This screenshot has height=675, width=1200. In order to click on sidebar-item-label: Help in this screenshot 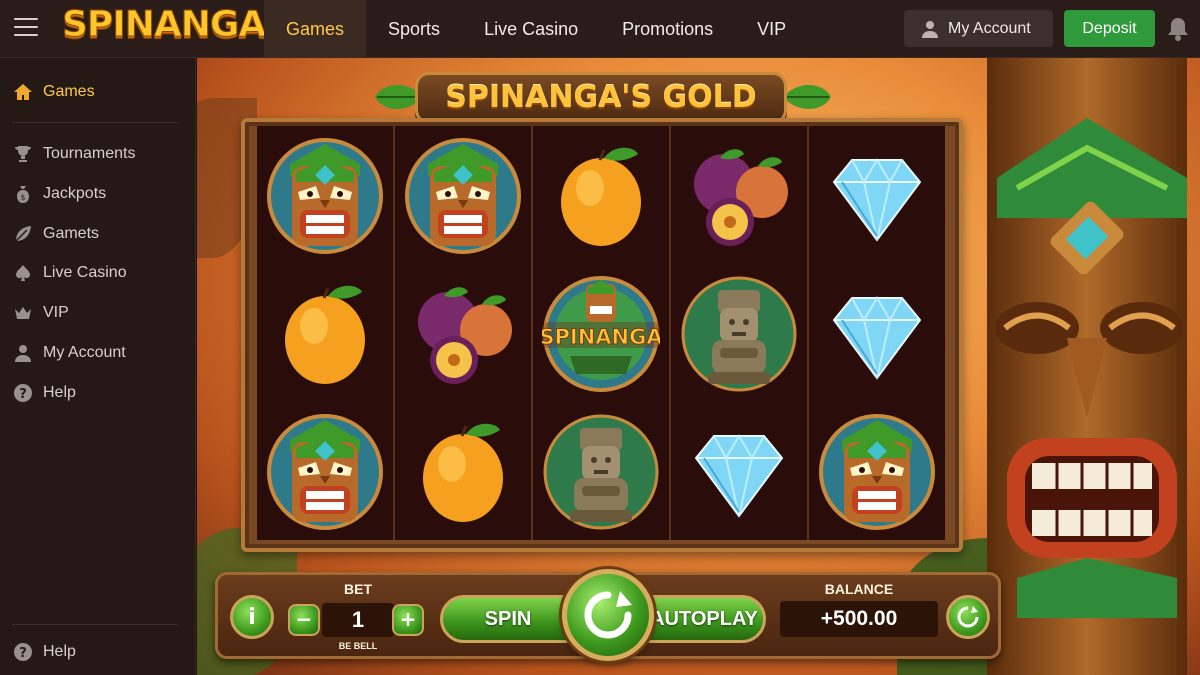, I will do `click(59, 392)`.